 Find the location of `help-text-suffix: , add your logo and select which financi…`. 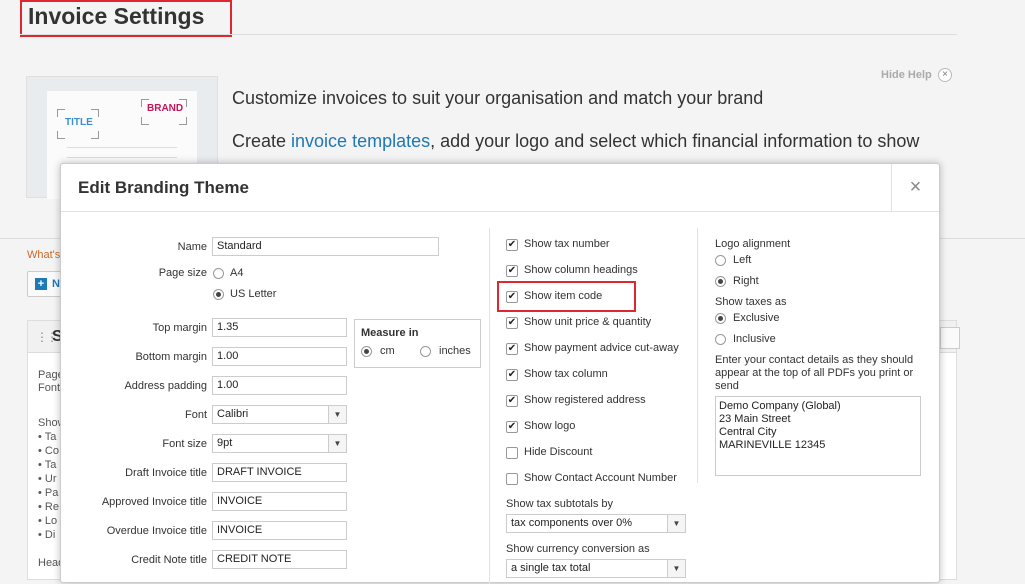

help-text-suffix: , add your logo and select which financi… is located at coordinates (675, 141).